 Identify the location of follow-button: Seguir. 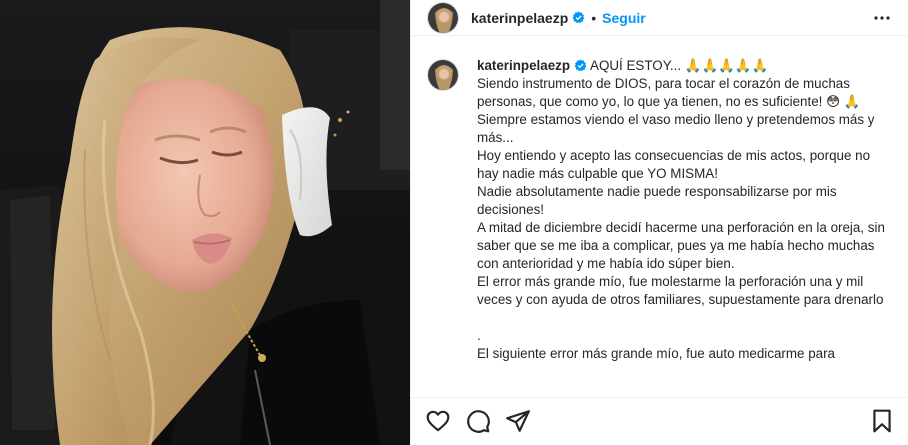
(624, 18).